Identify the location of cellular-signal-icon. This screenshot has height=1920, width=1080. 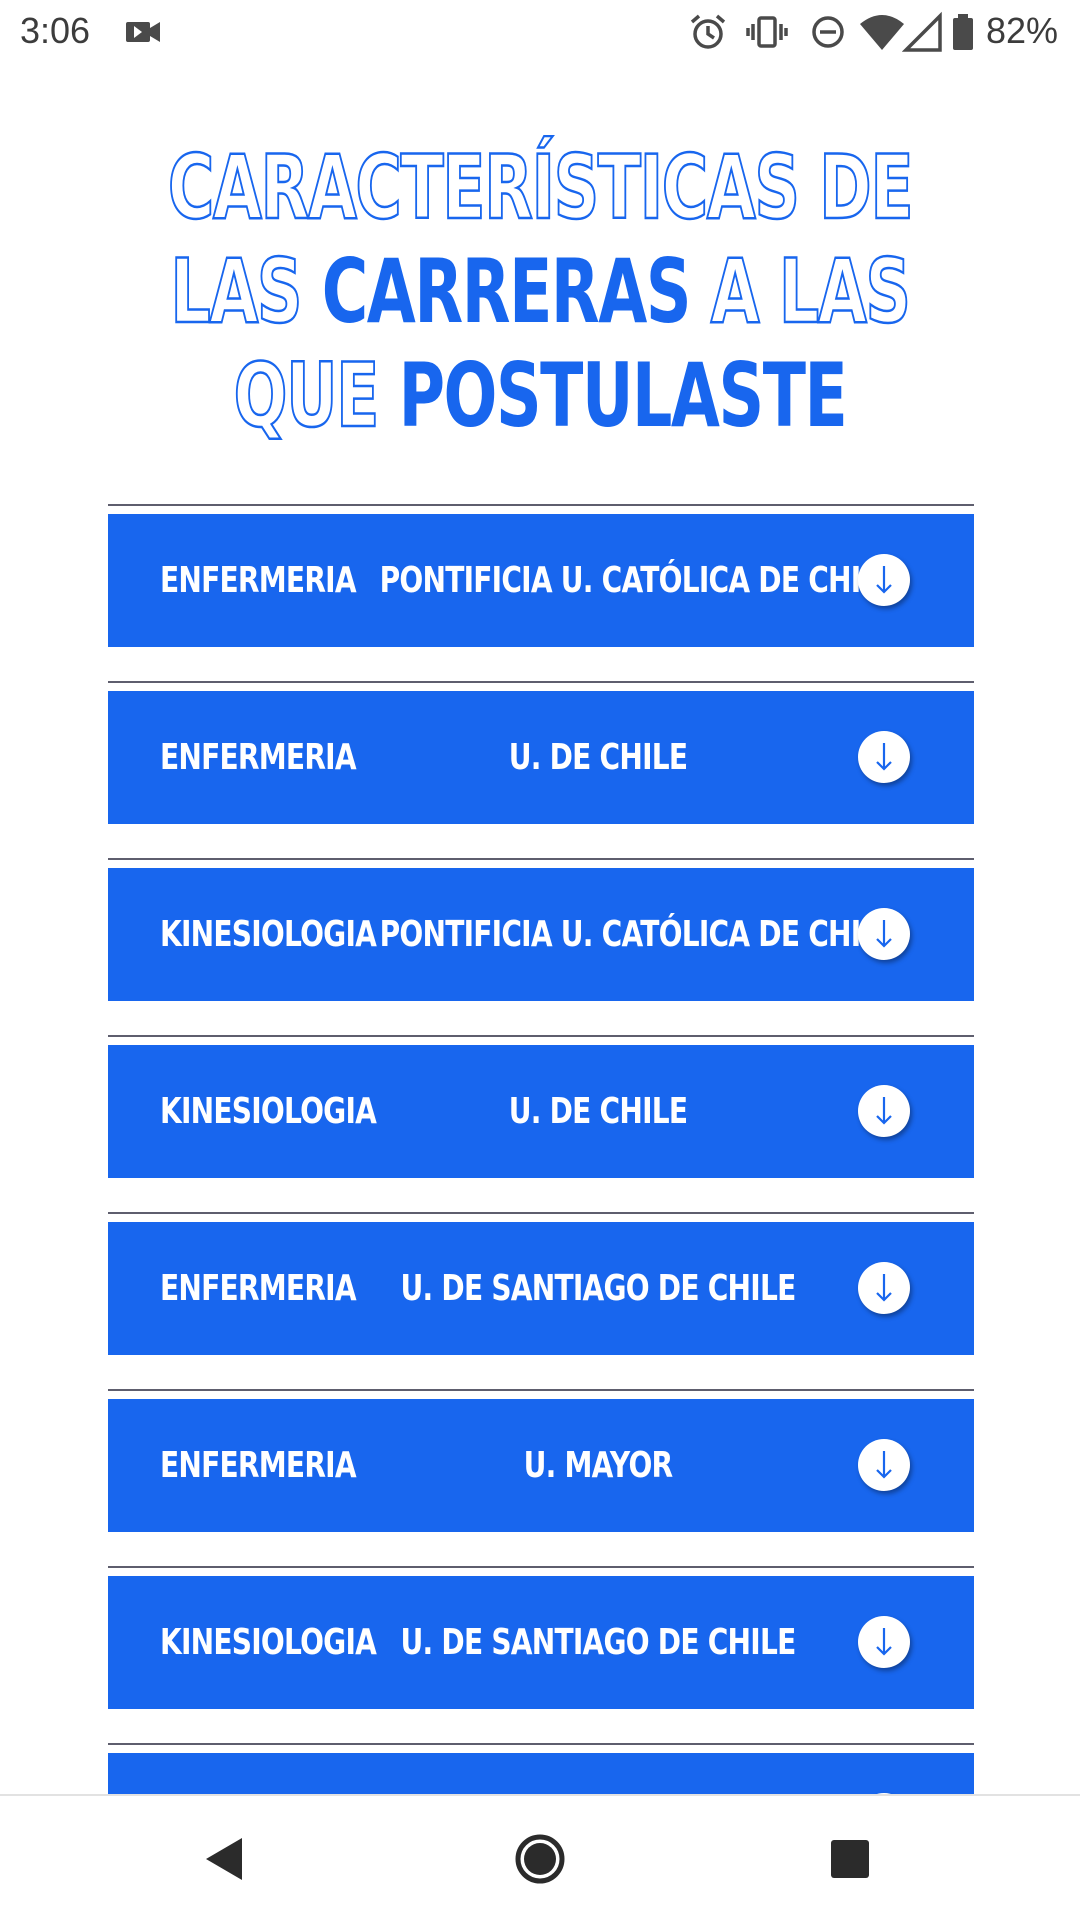
(922, 31).